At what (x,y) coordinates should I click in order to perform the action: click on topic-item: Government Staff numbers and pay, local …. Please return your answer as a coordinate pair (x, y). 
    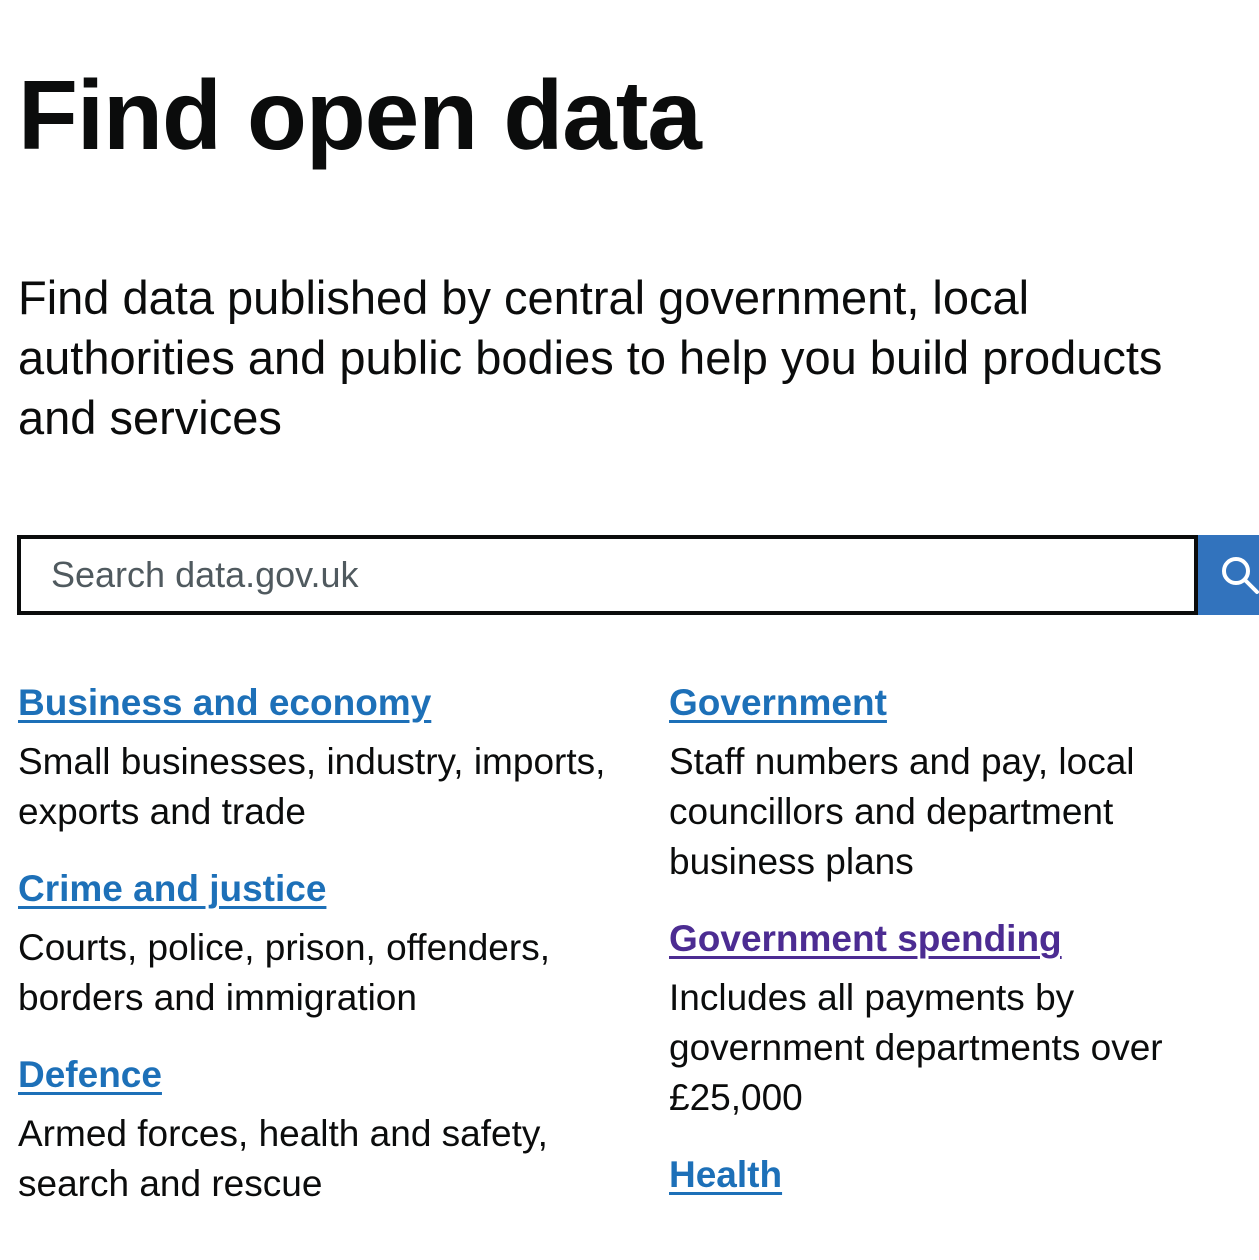
    Looking at the image, I should click on (959, 784).